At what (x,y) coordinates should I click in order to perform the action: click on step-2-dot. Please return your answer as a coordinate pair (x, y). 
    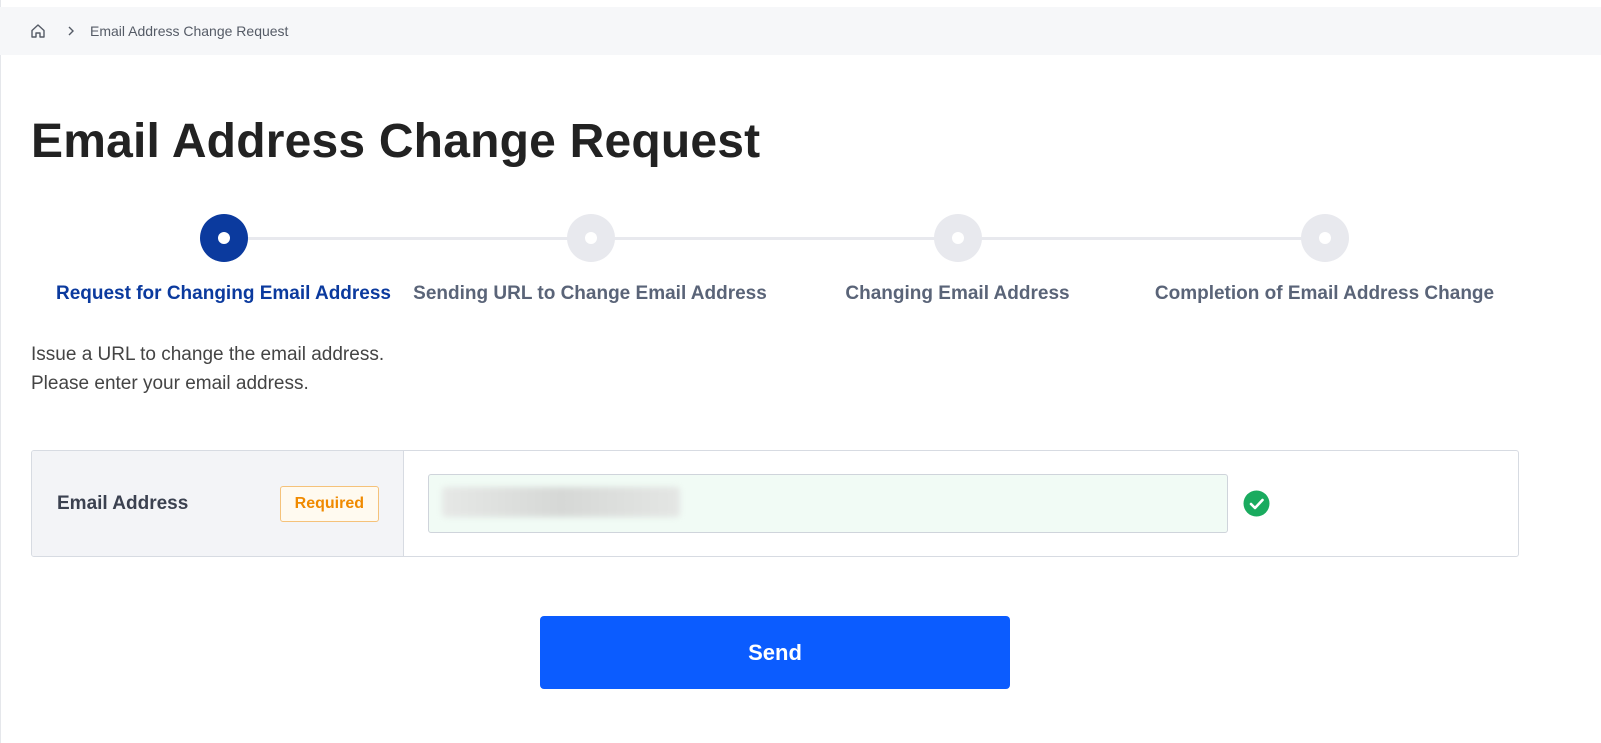
    Looking at the image, I should click on (590, 238).